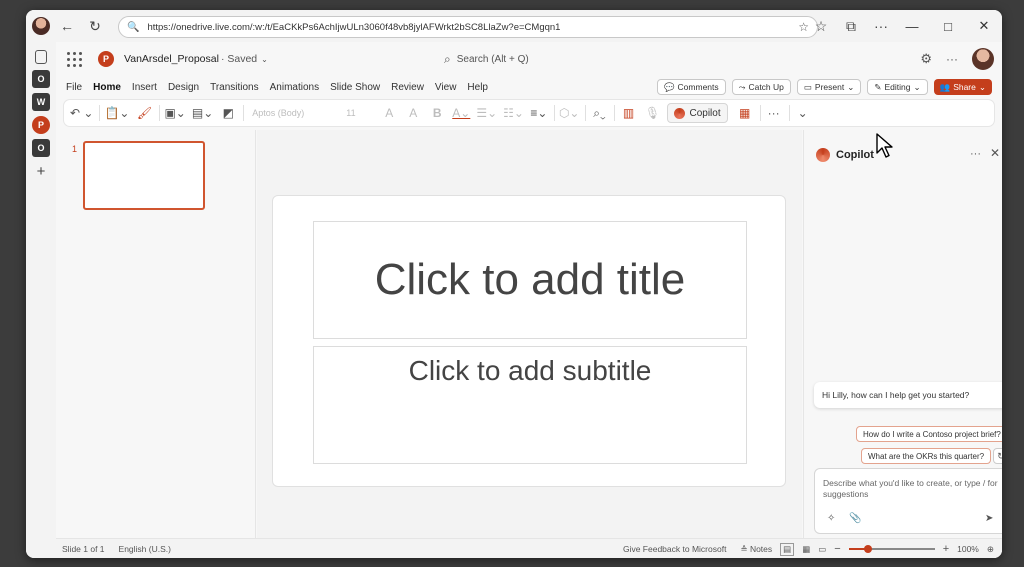  Describe the element at coordinates (912, 26) in the screenshot. I see `minimize-icon: —` at that location.